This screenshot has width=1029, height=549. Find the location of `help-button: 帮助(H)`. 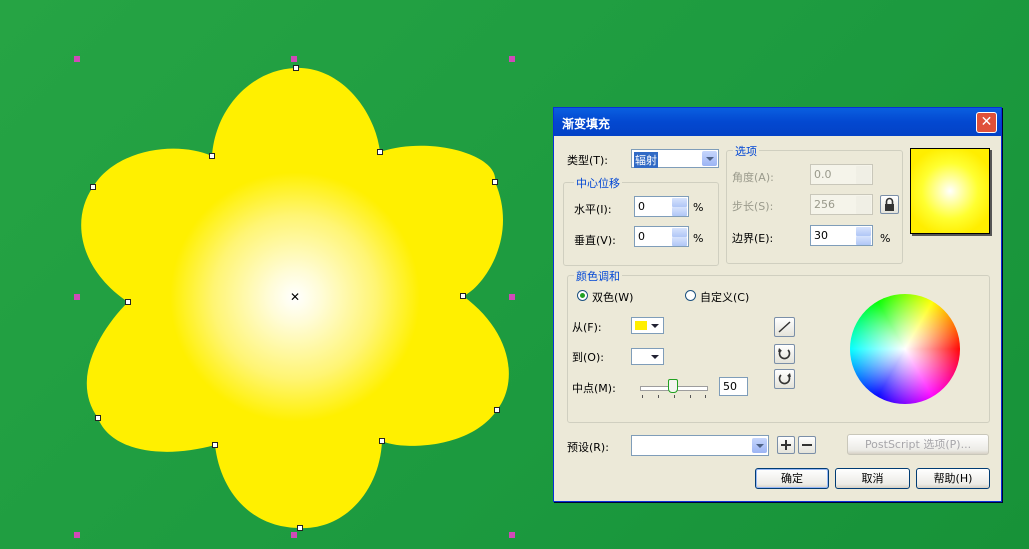

help-button: 帮助(H) is located at coordinates (953, 478).